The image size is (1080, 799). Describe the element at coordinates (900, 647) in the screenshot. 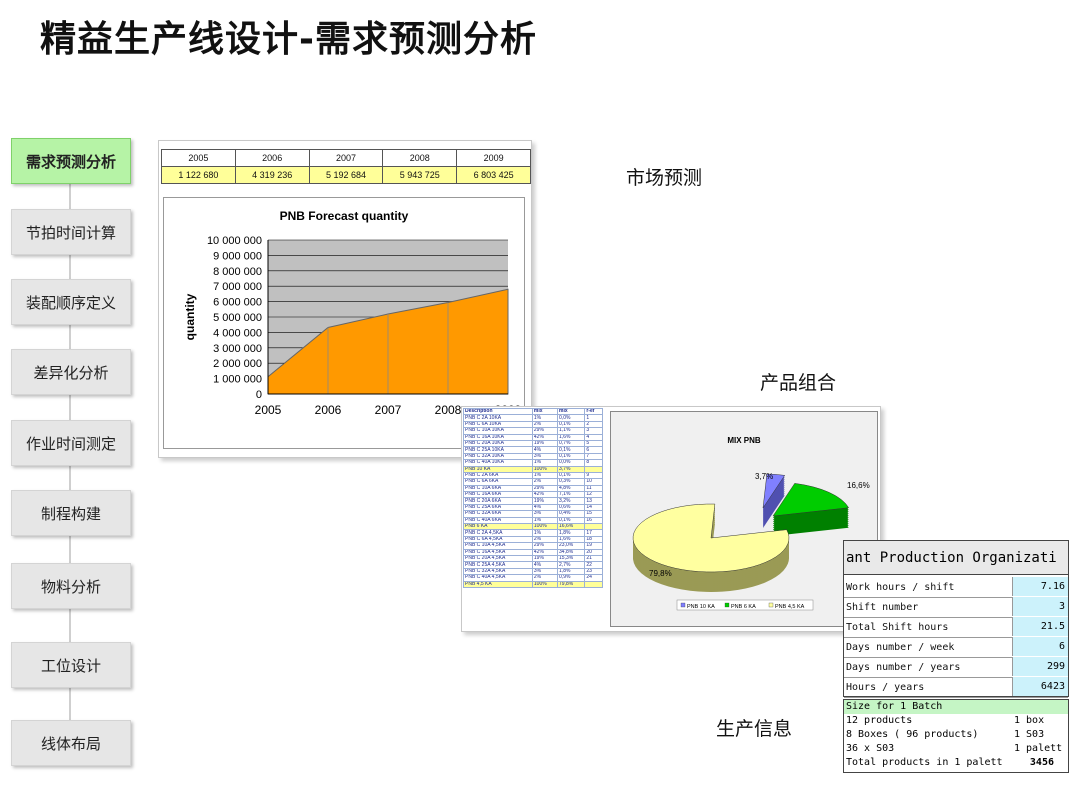

I see `production-key: Days number / week` at that location.